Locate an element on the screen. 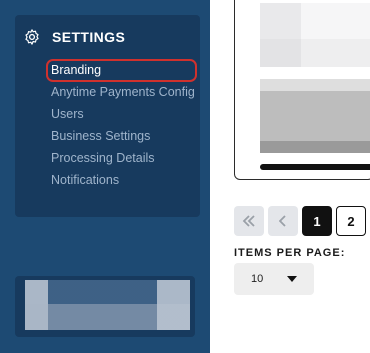  gear-icon is located at coordinates (32, 37).